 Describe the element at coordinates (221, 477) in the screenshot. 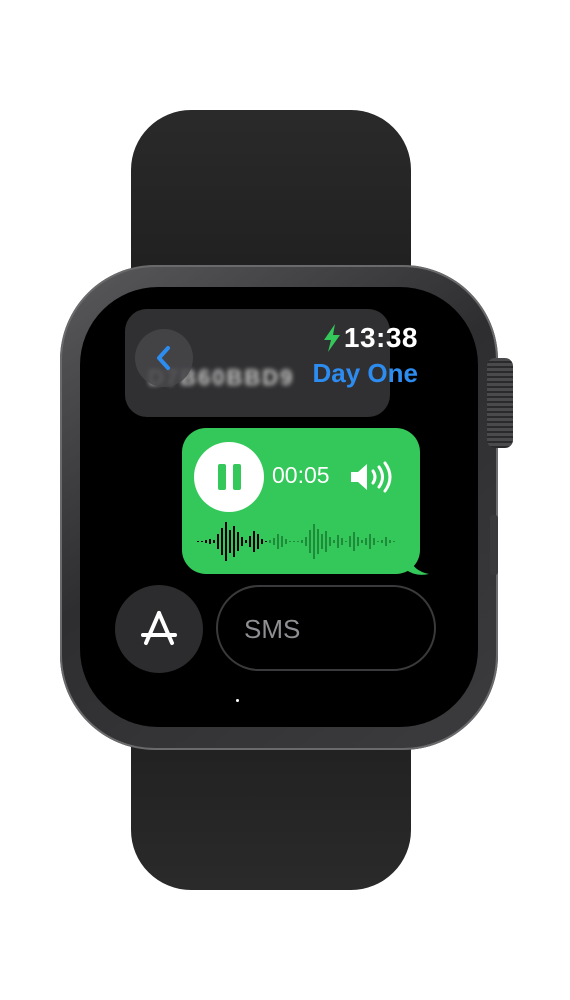

I see `pause-icon` at that location.